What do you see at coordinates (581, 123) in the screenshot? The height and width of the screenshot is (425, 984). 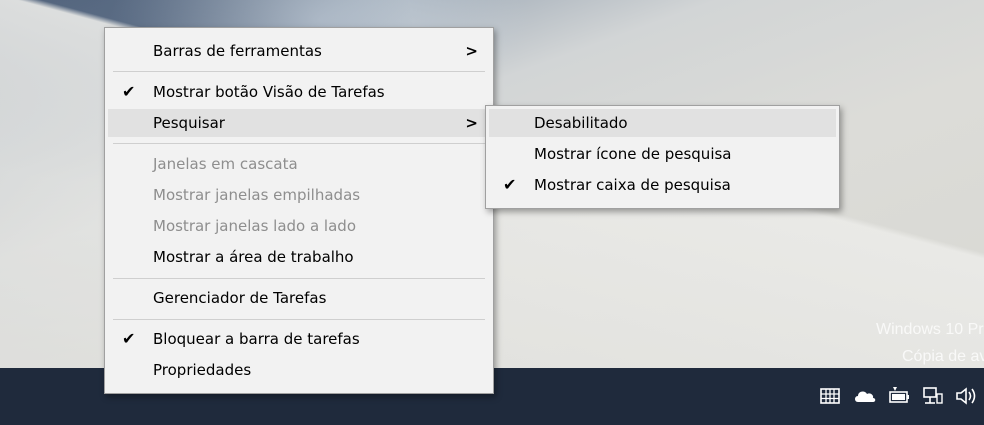 I see `menu-item-label: Desabilitado` at bounding box center [581, 123].